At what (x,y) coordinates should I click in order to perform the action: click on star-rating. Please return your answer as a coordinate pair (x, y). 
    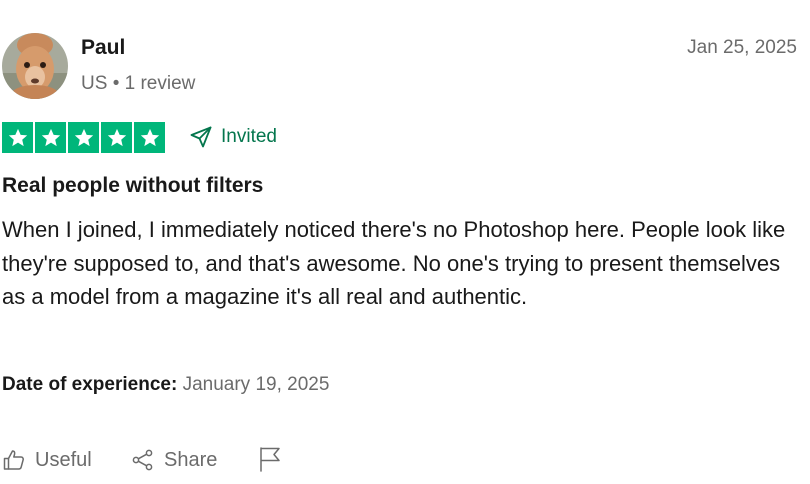
    Looking at the image, I should click on (83, 137).